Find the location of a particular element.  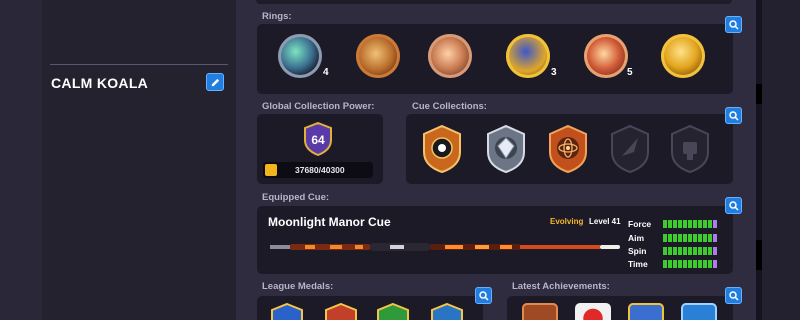

power-label: Global Collection Power: is located at coordinates (318, 106).